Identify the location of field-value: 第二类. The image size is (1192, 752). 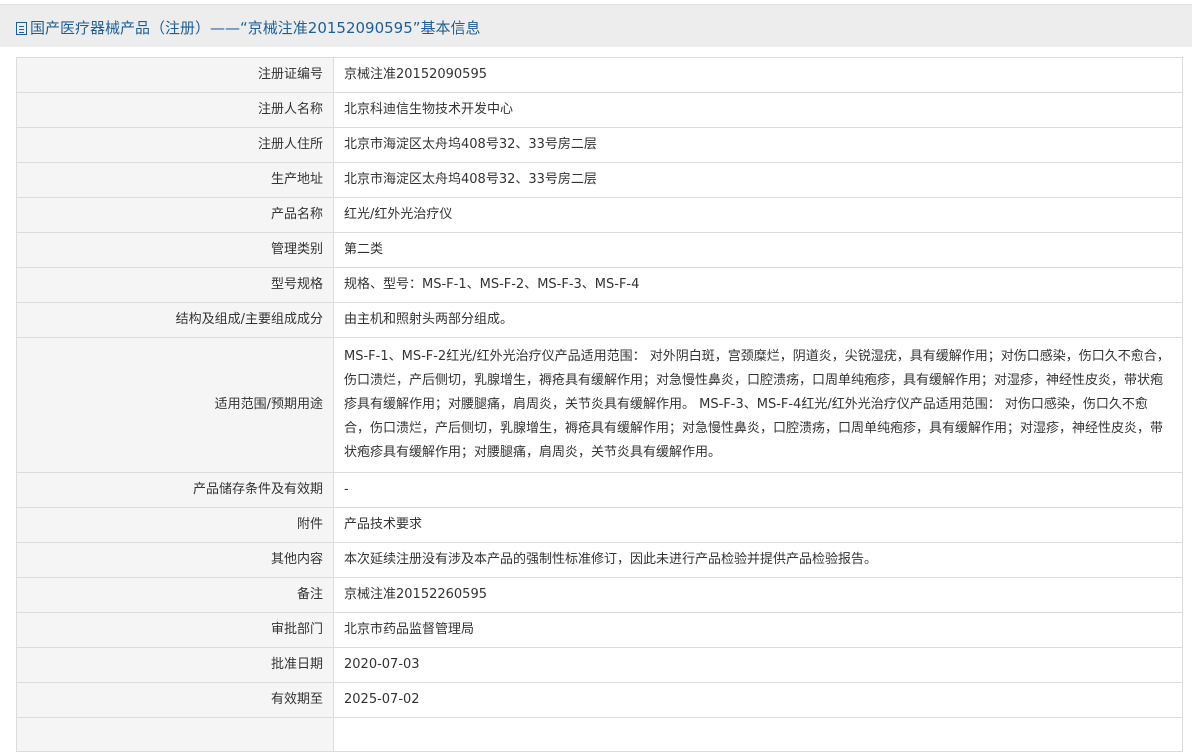
(758, 250).